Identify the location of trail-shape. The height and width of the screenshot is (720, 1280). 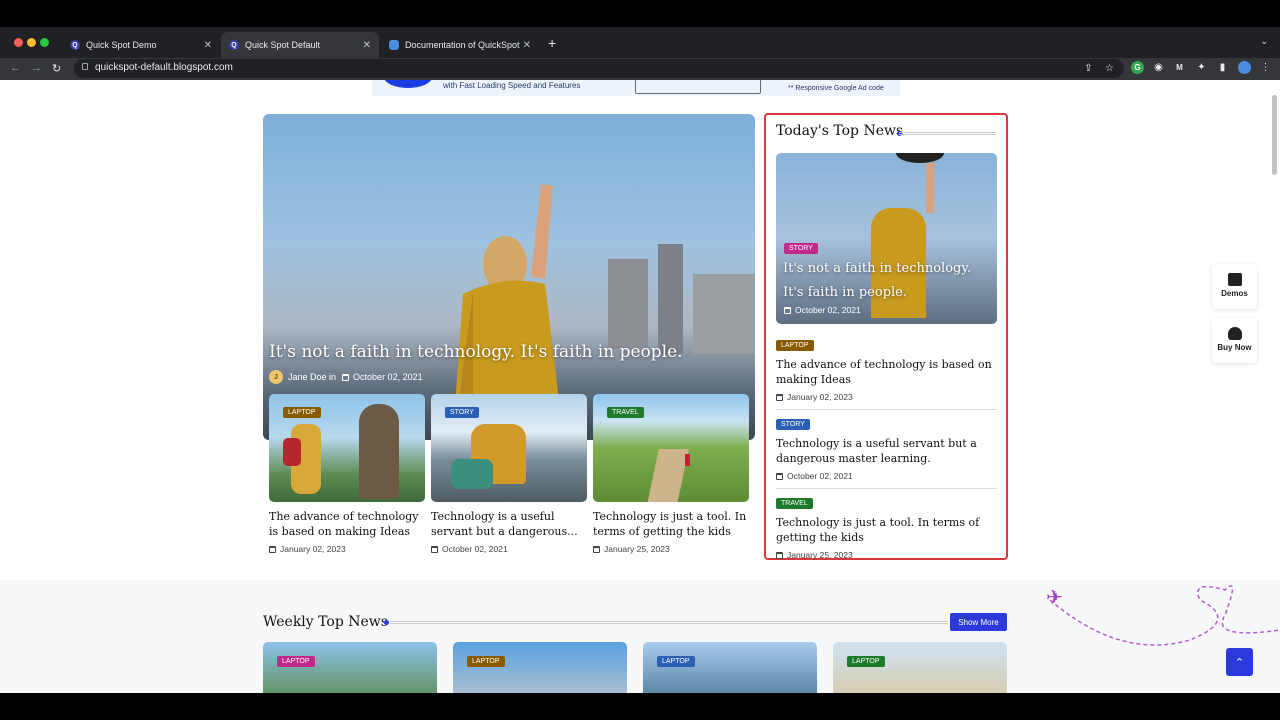
(668, 475).